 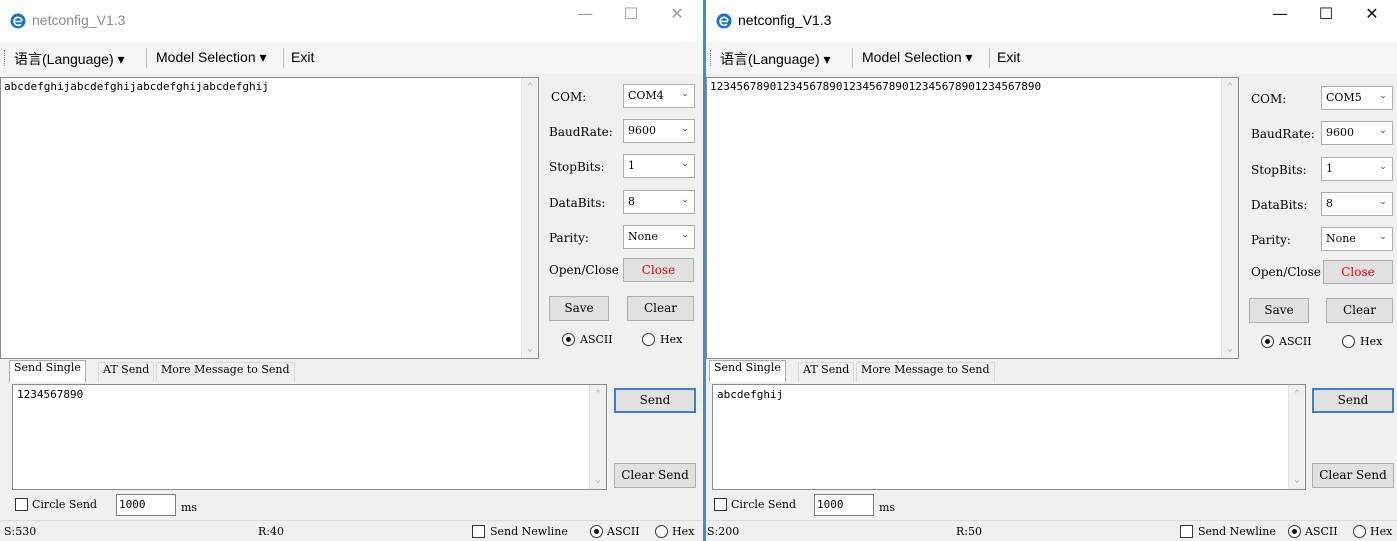 I want to click on databits-label: DataBits:, so click(x=577, y=203).